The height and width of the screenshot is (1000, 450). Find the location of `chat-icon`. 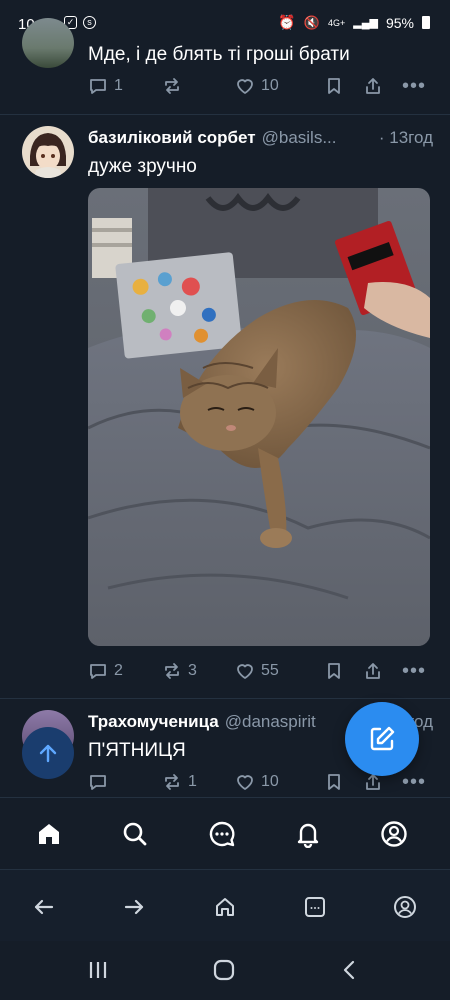

chat-icon is located at coordinates (222, 834).